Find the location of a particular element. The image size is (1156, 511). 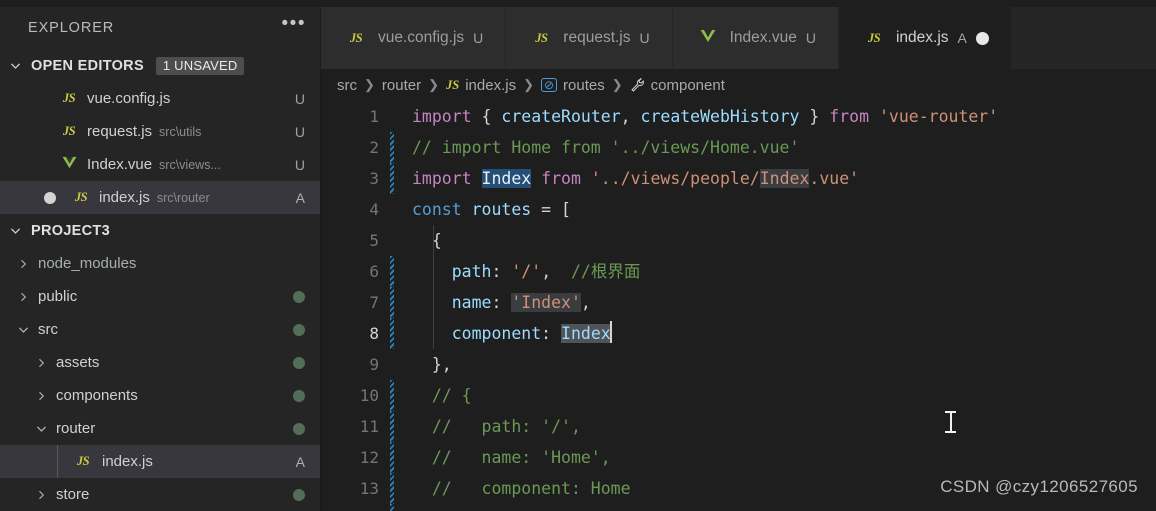

more-actions-icon: ••• is located at coordinates (294, 25).